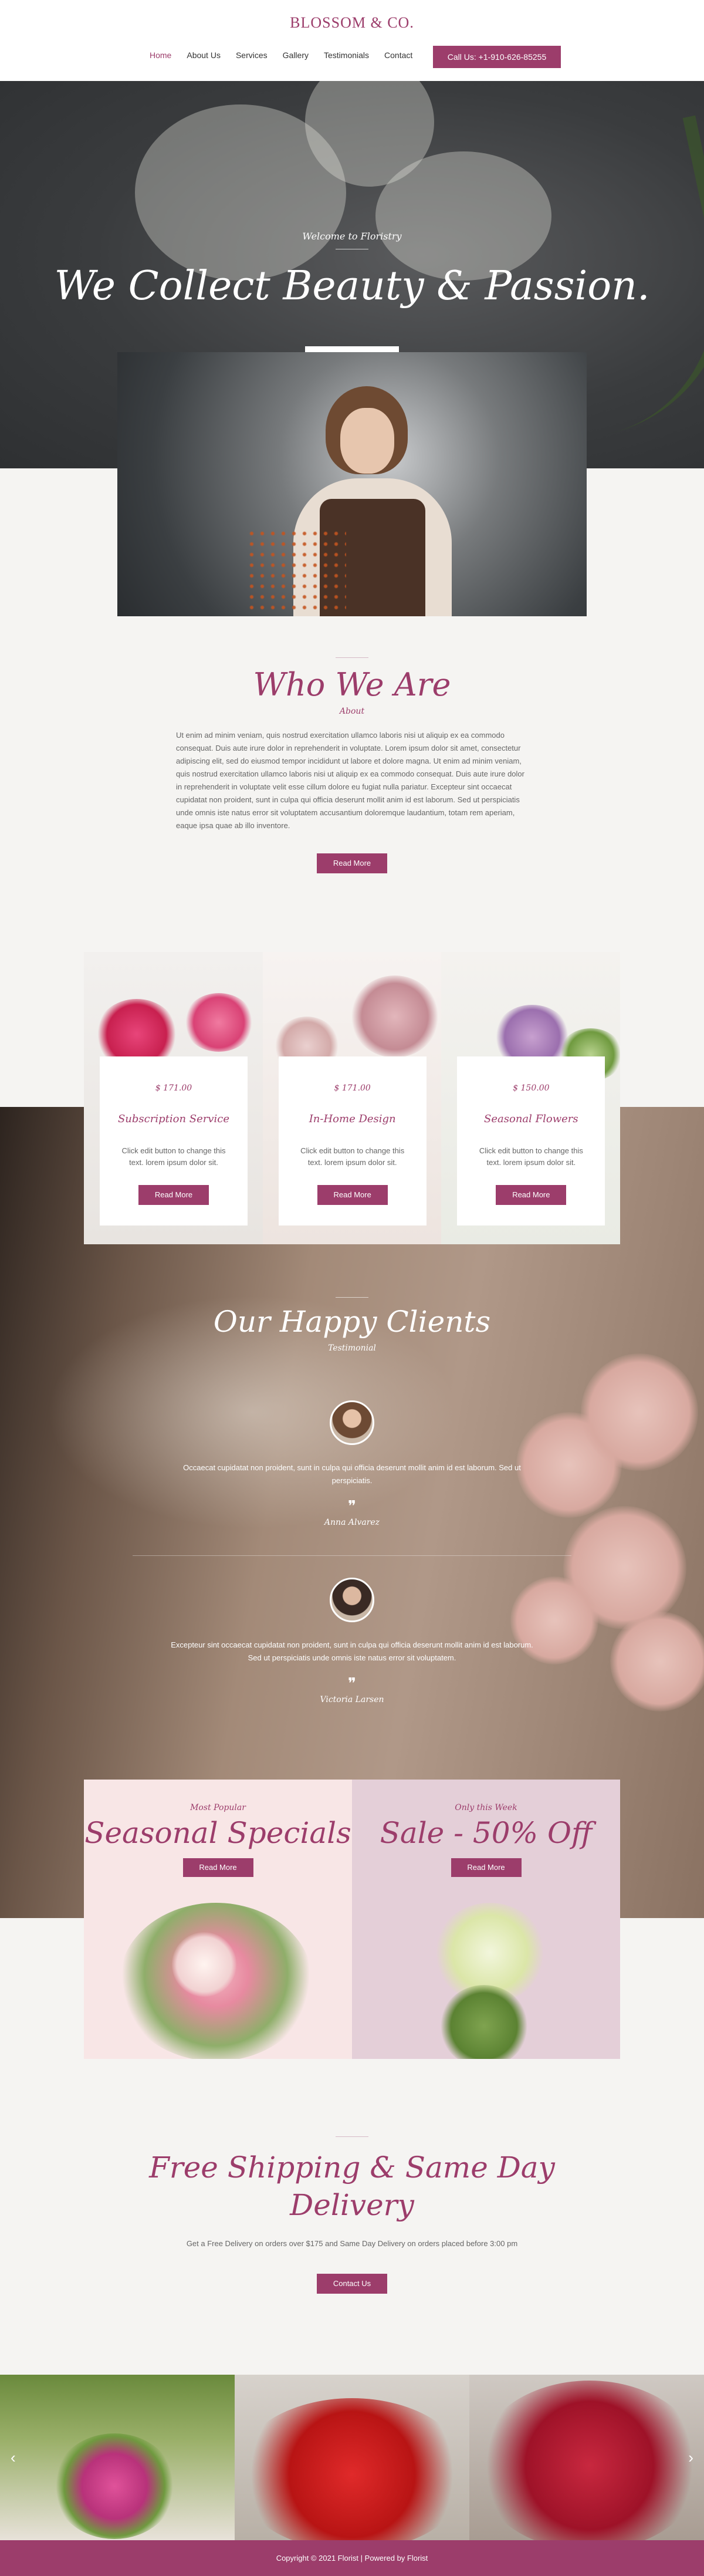 The height and width of the screenshot is (2576, 704). What do you see at coordinates (367, 441) in the screenshot?
I see `florist-face` at bounding box center [367, 441].